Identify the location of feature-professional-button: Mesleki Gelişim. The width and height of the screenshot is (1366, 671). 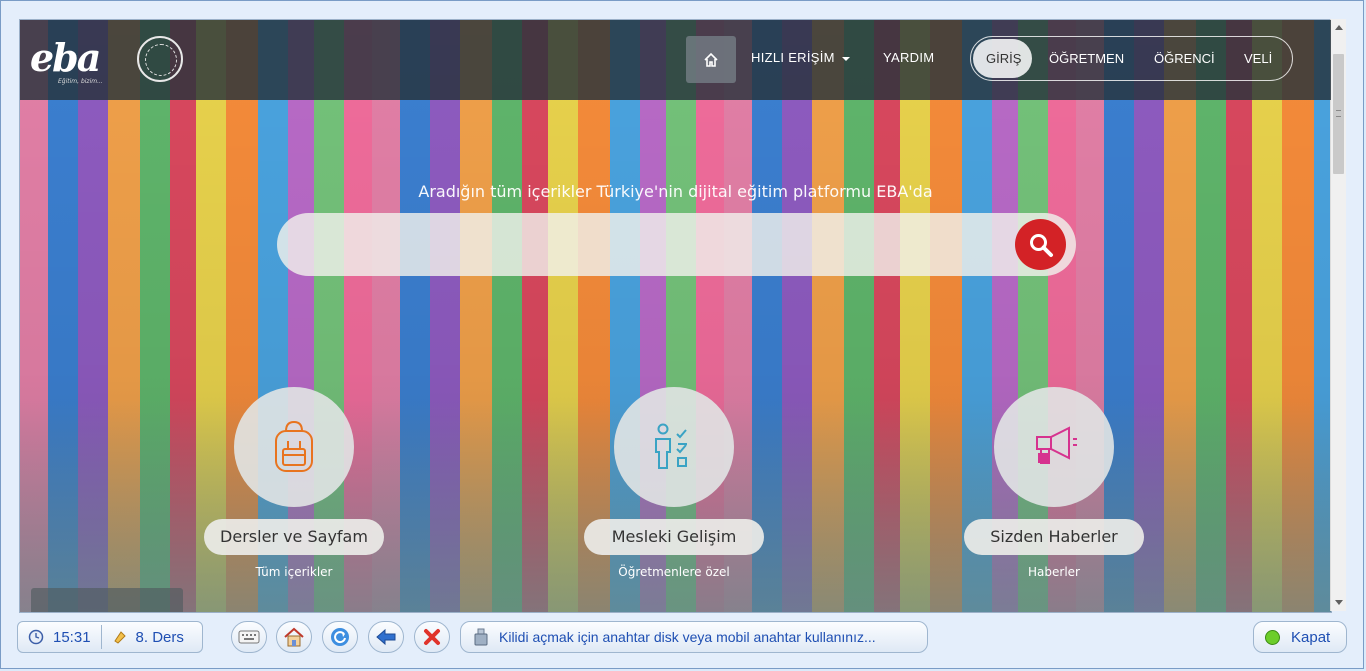
(674, 537).